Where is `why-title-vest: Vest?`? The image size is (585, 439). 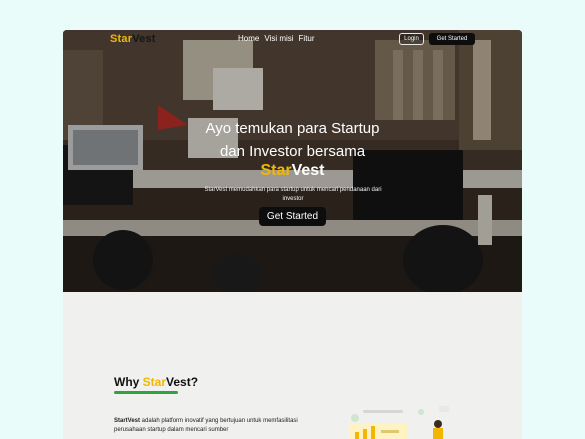 why-title-vest: Vest? is located at coordinates (182, 382).